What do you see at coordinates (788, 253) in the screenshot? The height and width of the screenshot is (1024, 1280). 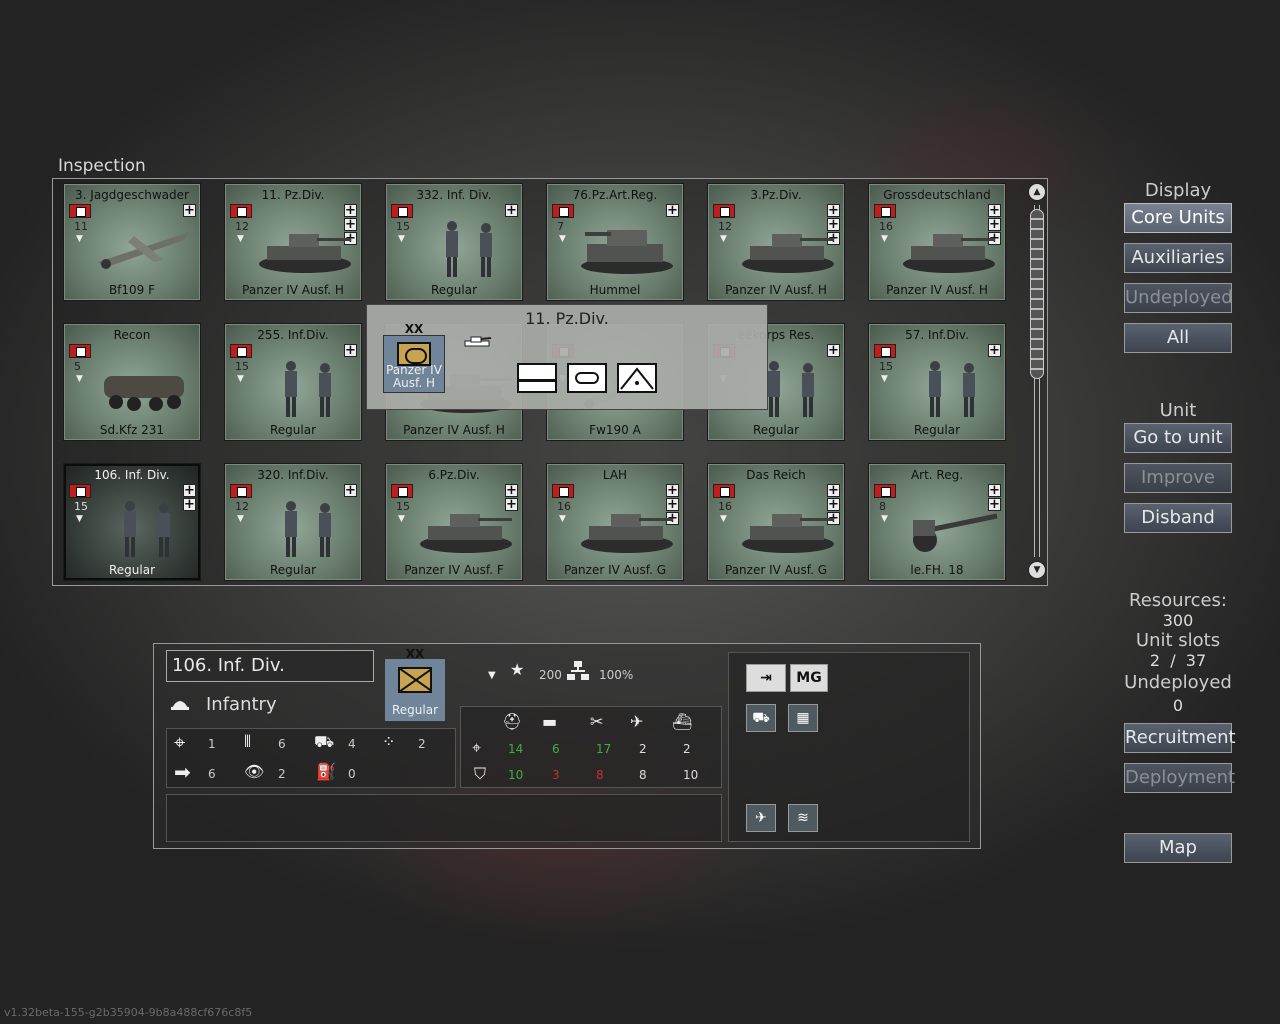 I see `tank-image` at bounding box center [788, 253].